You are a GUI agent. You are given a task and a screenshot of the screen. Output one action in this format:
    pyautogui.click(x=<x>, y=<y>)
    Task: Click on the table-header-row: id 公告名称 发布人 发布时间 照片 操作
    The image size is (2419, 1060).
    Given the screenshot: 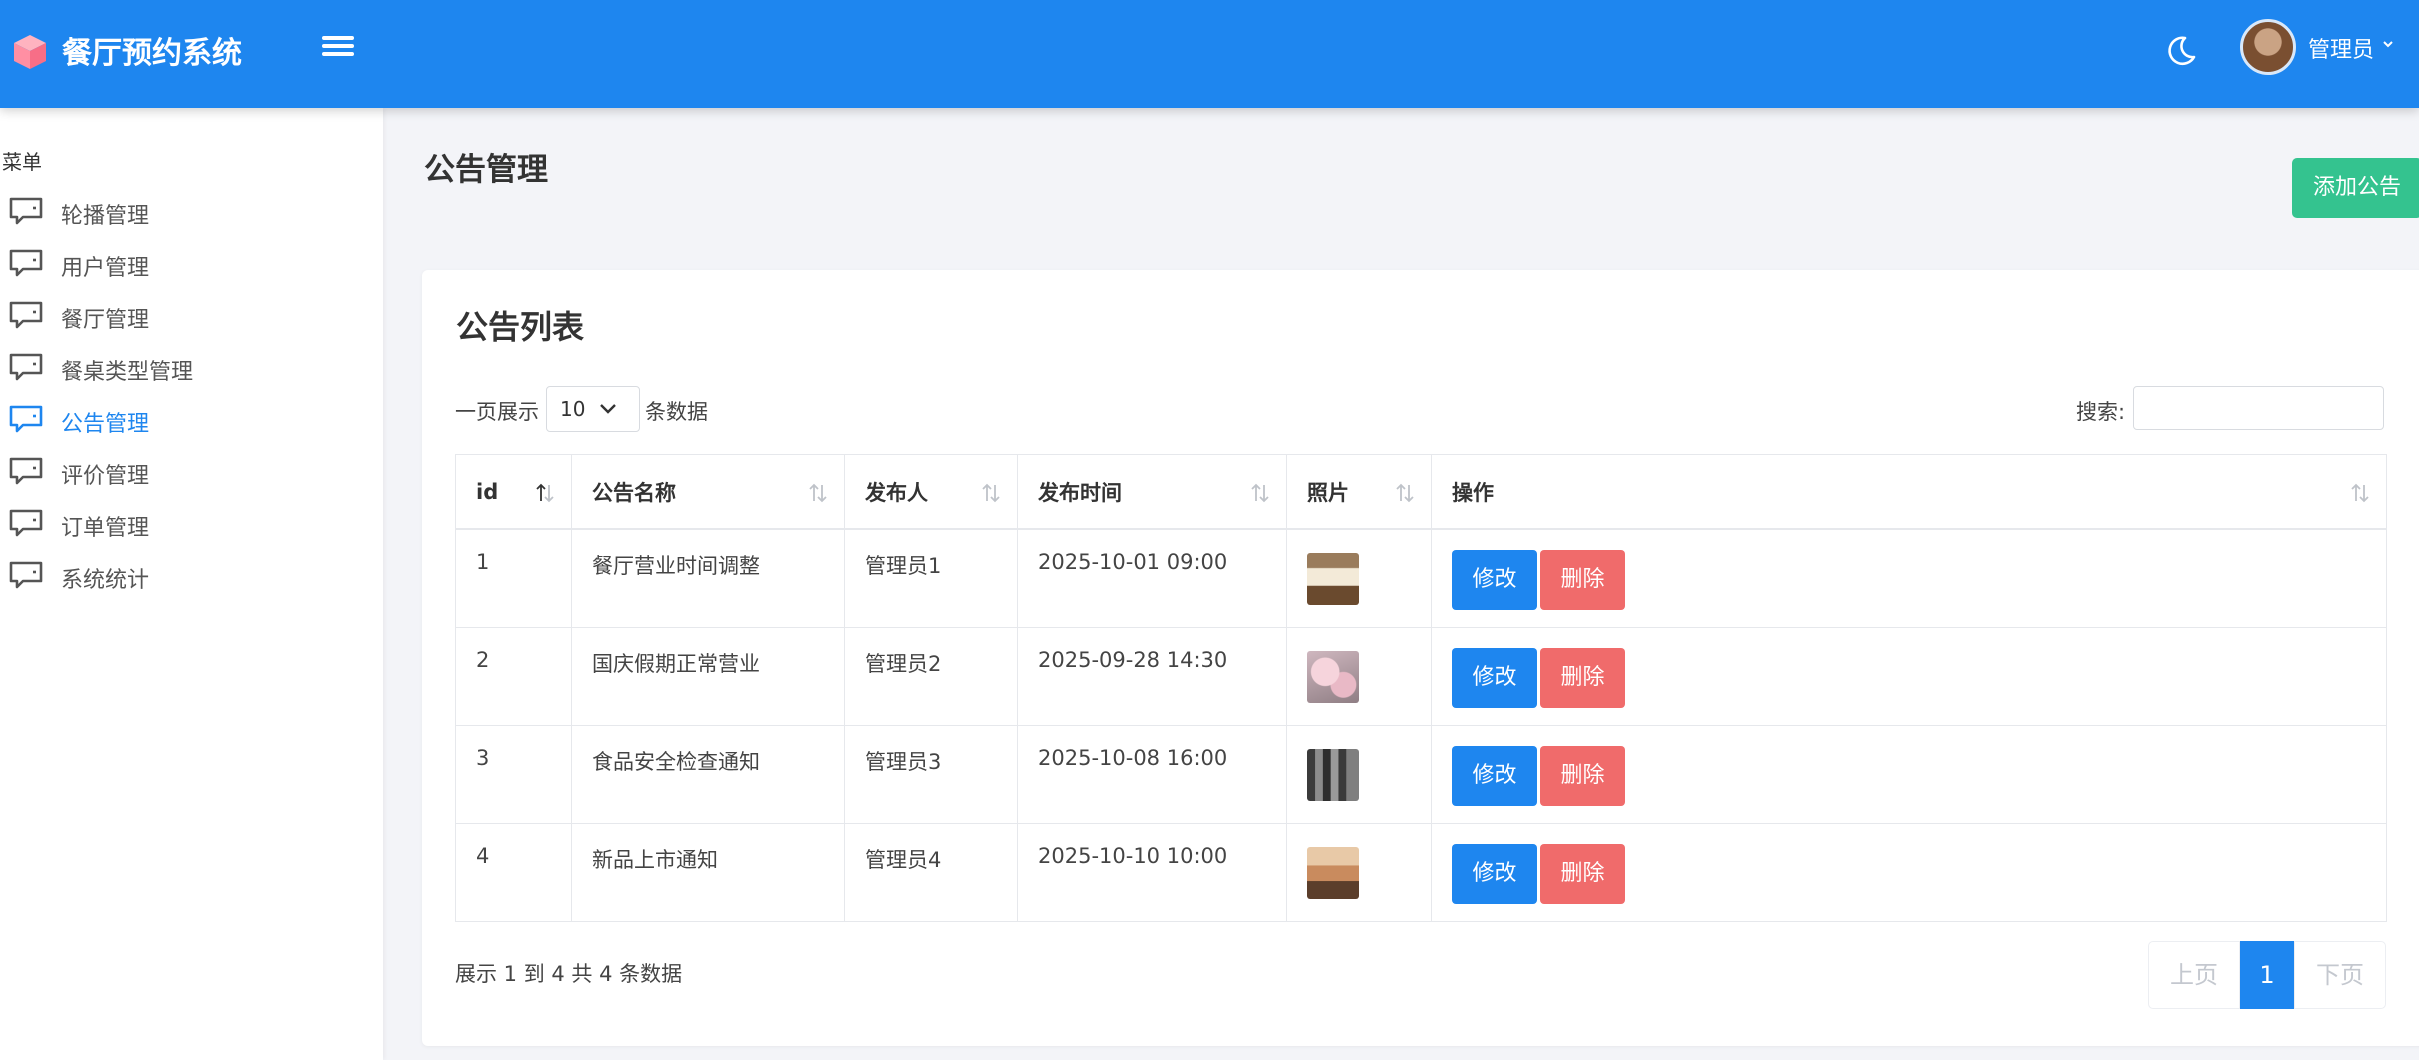 What is the action you would take?
    pyautogui.click(x=1421, y=492)
    